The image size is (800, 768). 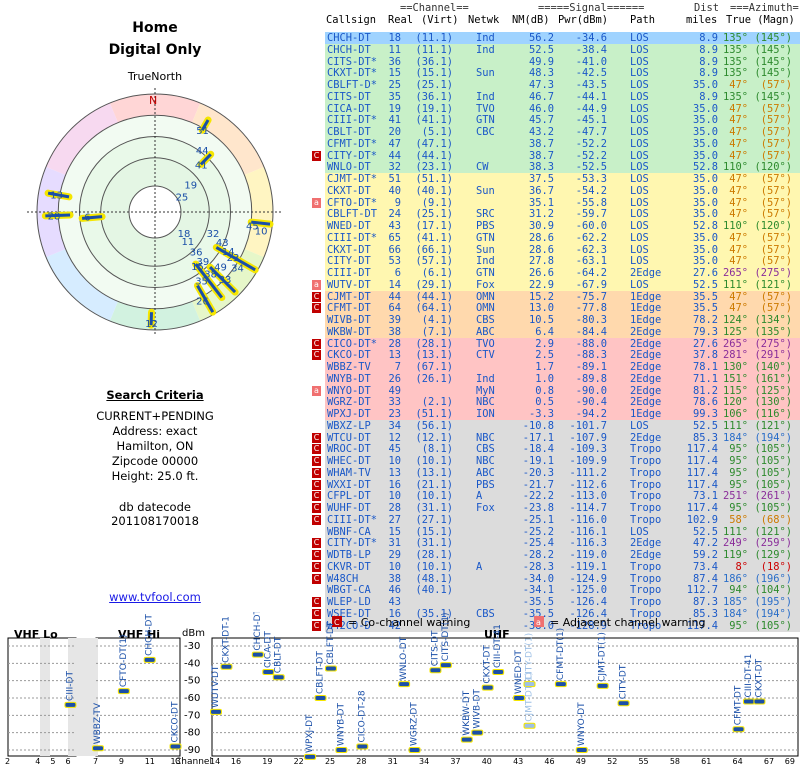 I want to click on cell-t: 135°, so click(x=735, y=61).